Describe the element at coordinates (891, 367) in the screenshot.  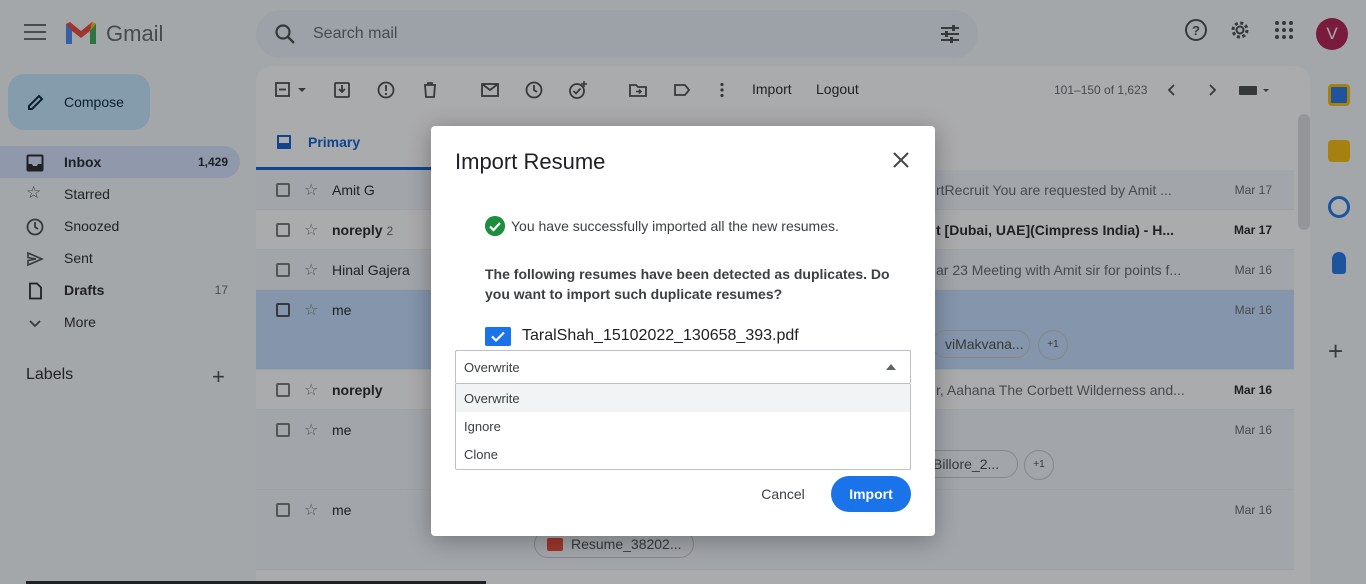
I see `chevron-up-icon` at that location.